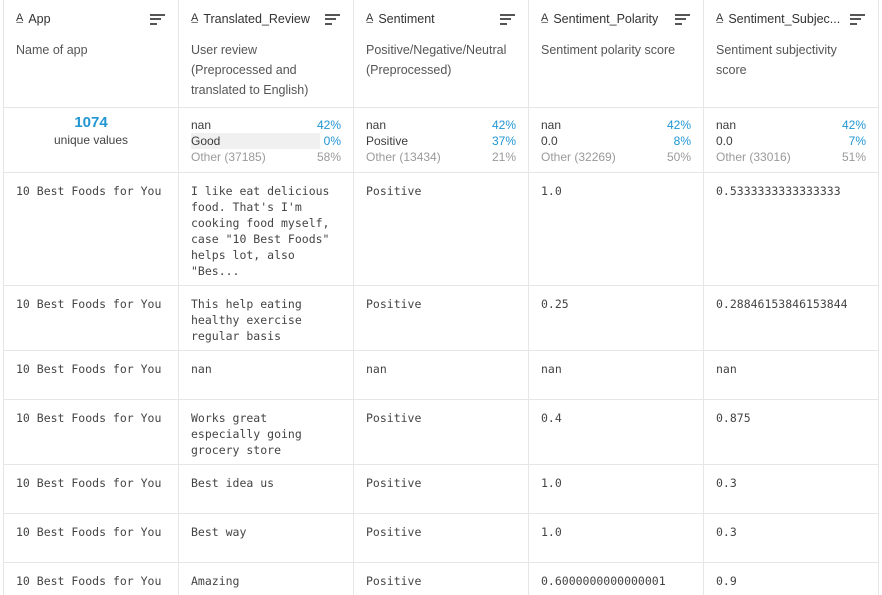 The width and height of the screenshot is (882, 595). I want to click on value-distribution-summary: nan 42% 0.0 8% Other (32269) 50%, so click(616, 140).